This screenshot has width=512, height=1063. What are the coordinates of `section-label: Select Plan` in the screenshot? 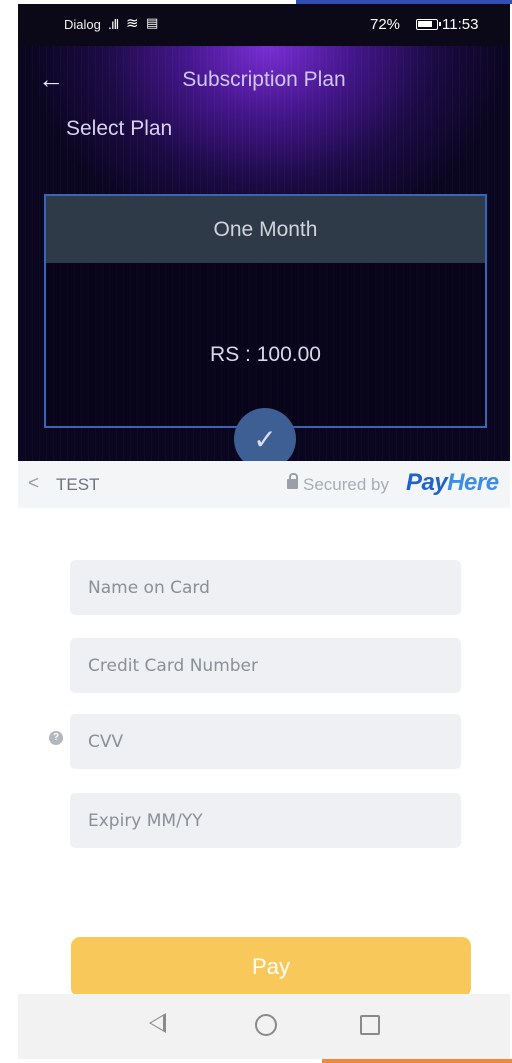 It's located at (119, 128).